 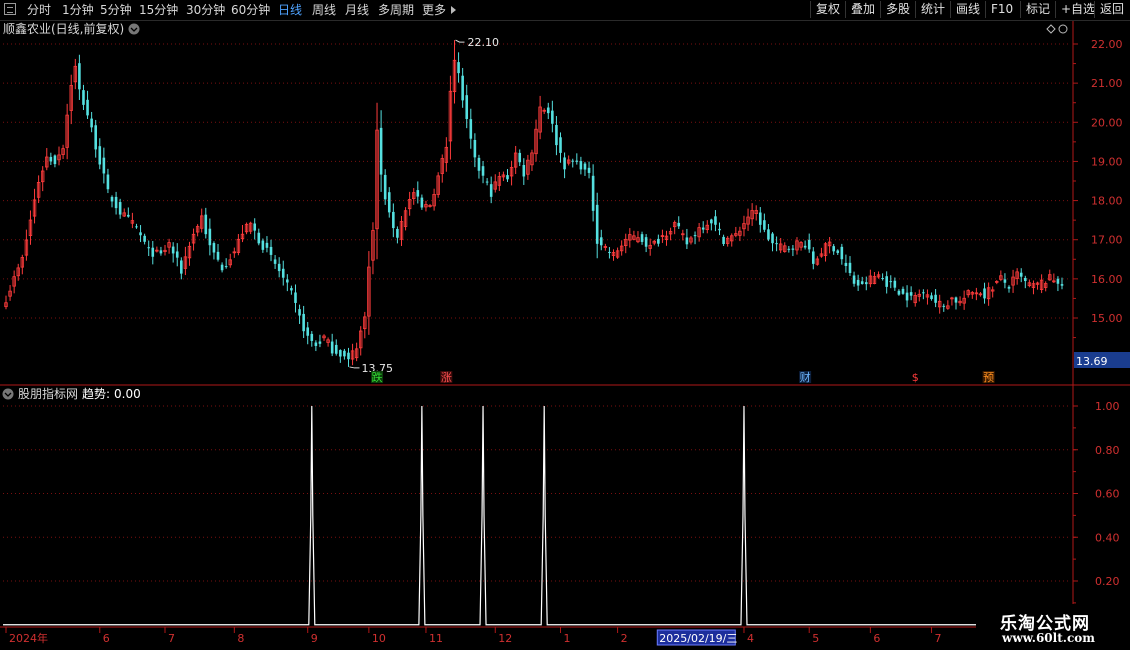 I want to click on fuquan-button: 复权, so click(x=828, y=9).